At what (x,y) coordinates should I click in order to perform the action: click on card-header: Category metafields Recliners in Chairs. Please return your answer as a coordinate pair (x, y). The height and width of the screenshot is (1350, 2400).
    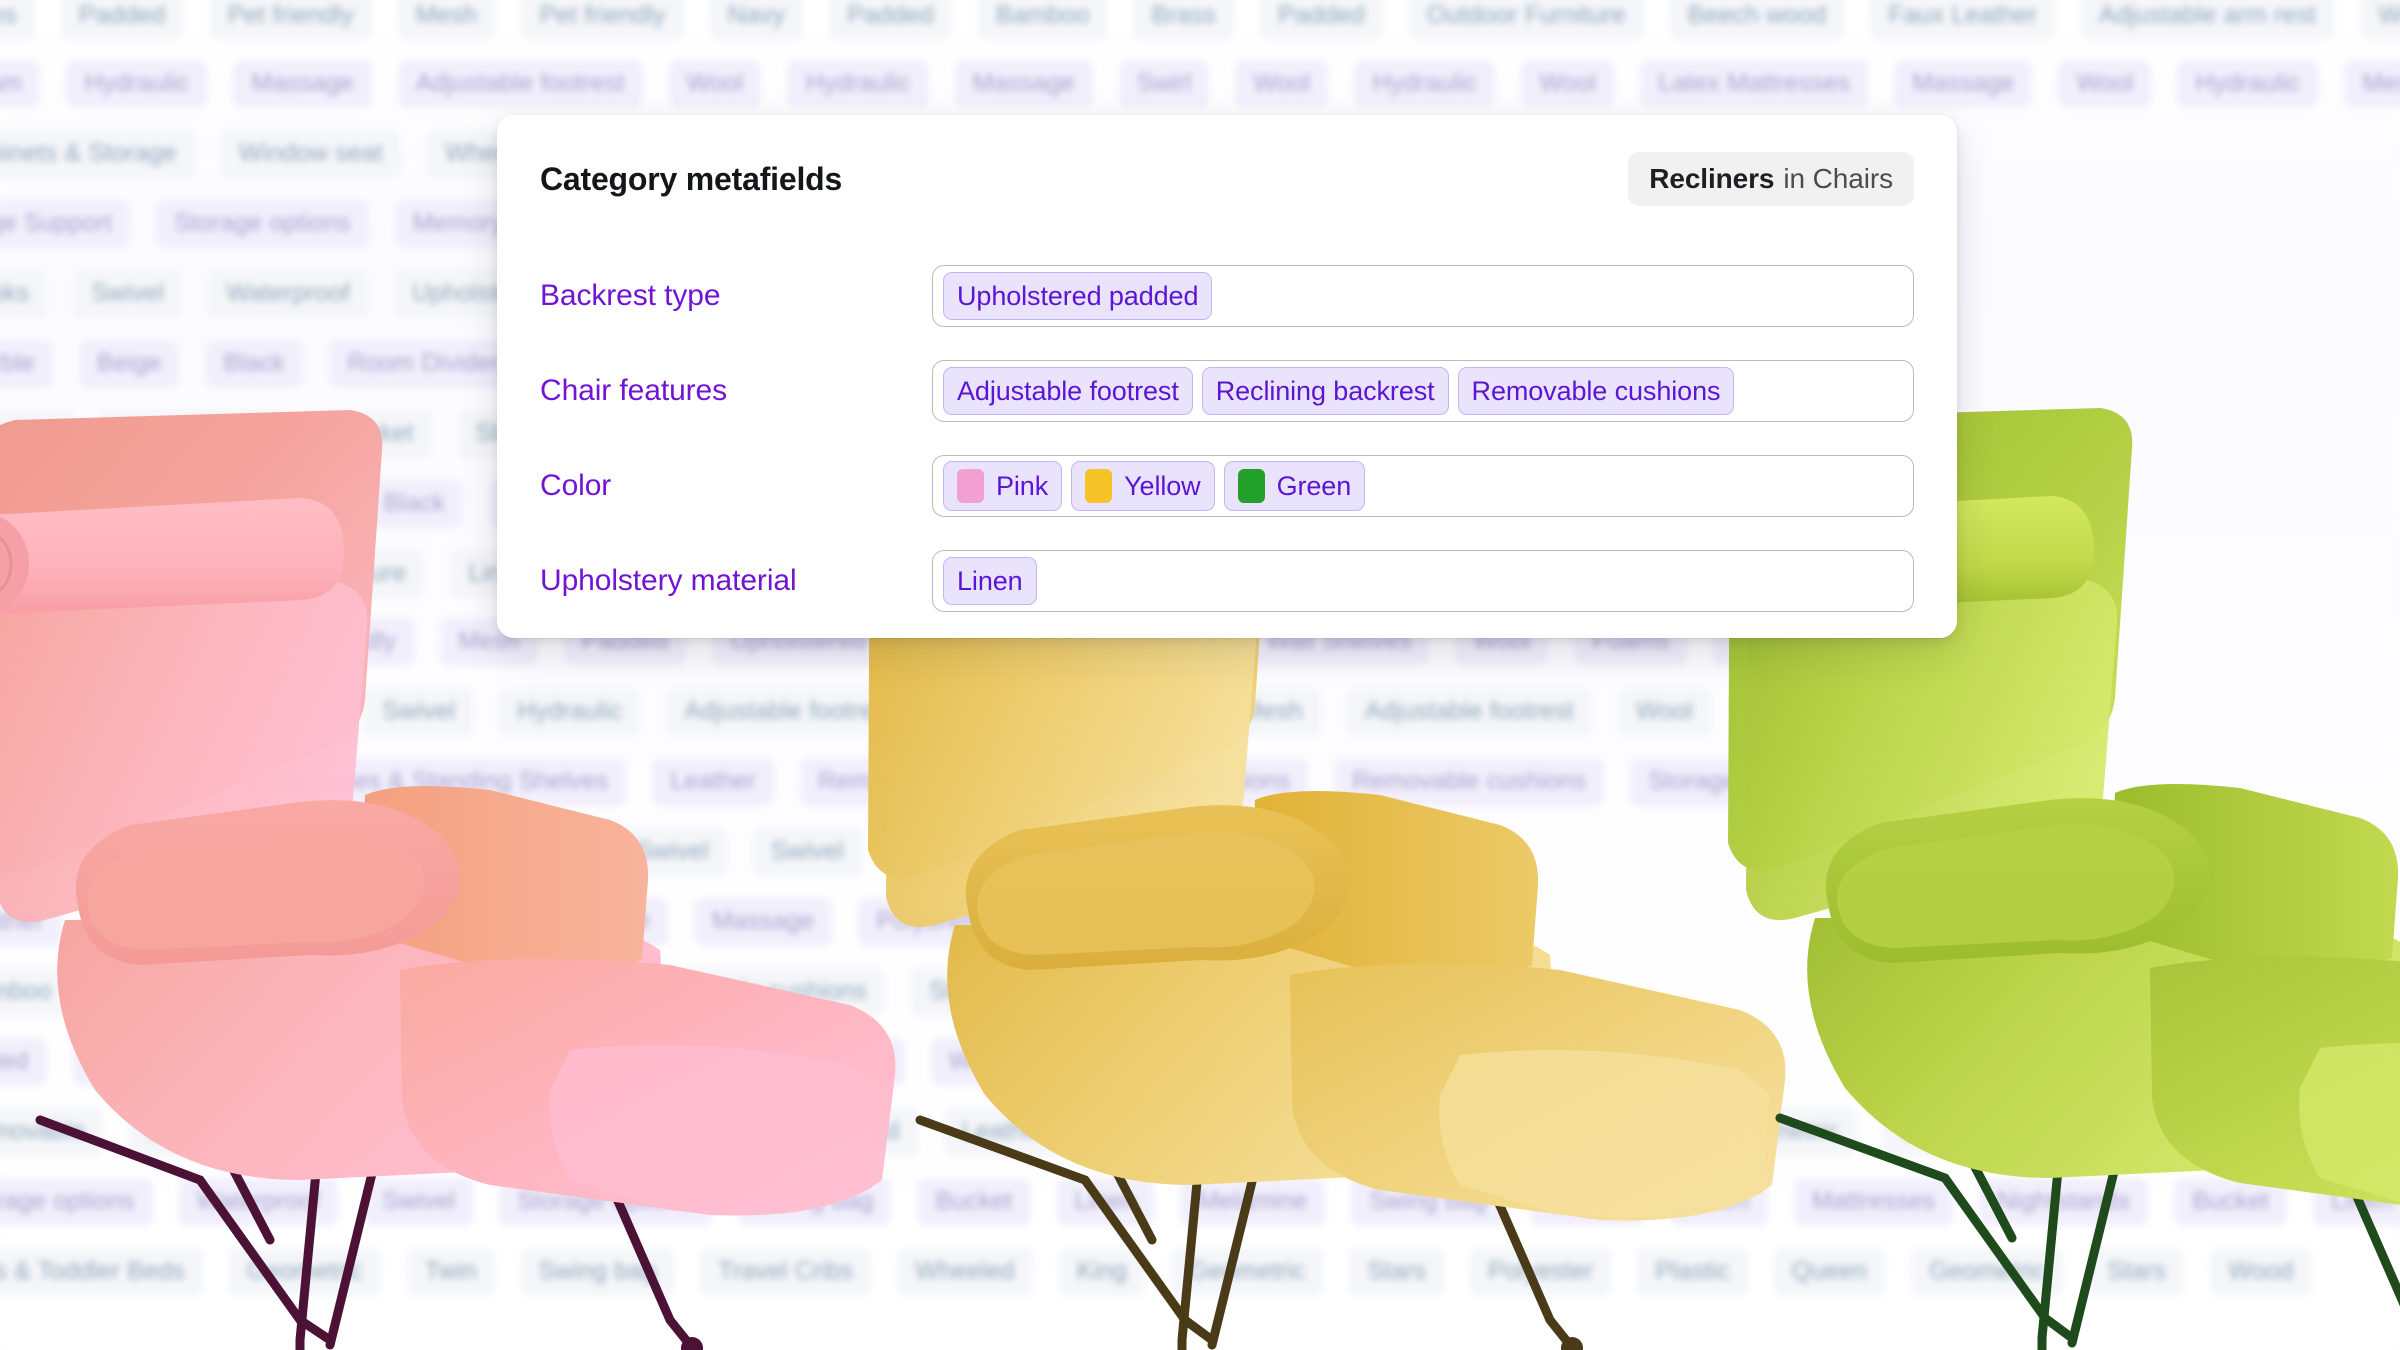
    Looking at the image, I should click on (1227, 179).